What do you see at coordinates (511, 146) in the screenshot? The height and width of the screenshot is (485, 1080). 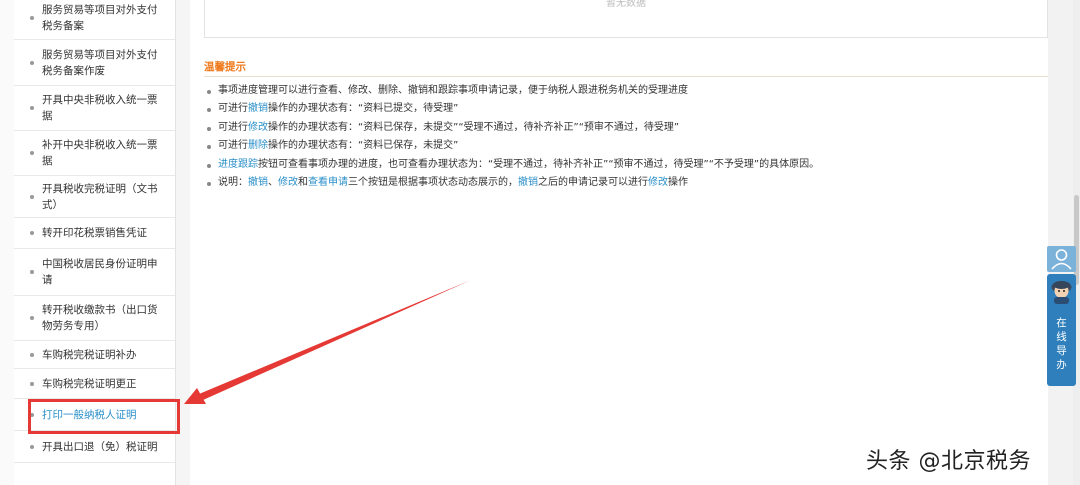 I see `tip-item: 可进行删除操作的办理状态有：“资料已保存，未提交”` at bounding box center [511, 146].